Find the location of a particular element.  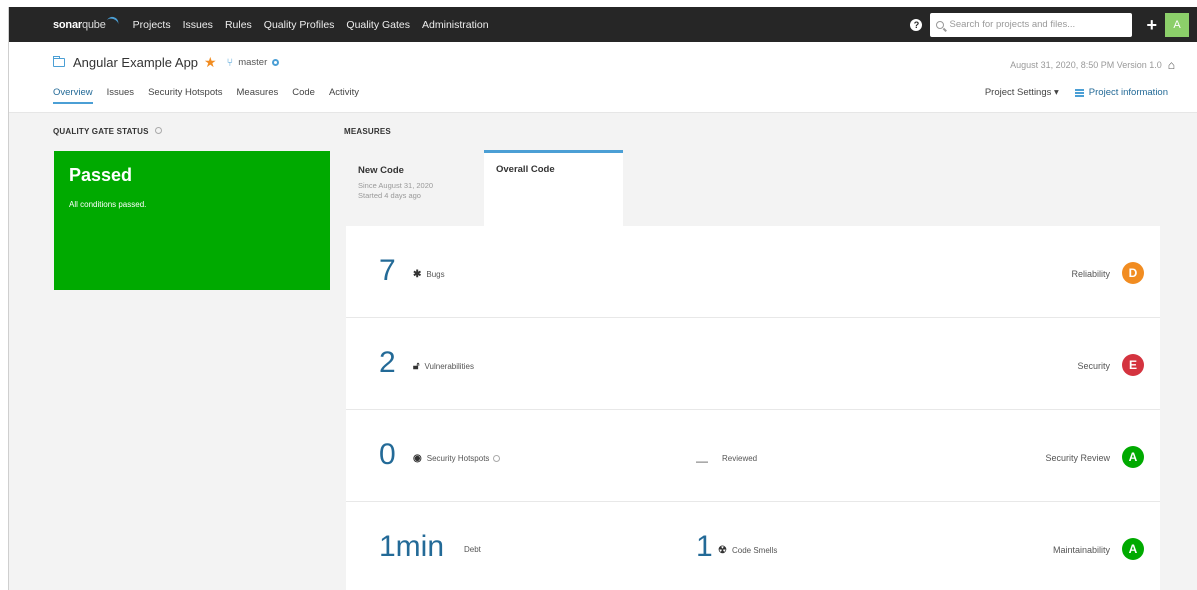

security-hotspots-label-group: ◉ Security Hotspots is located at coordinates (457, 458).